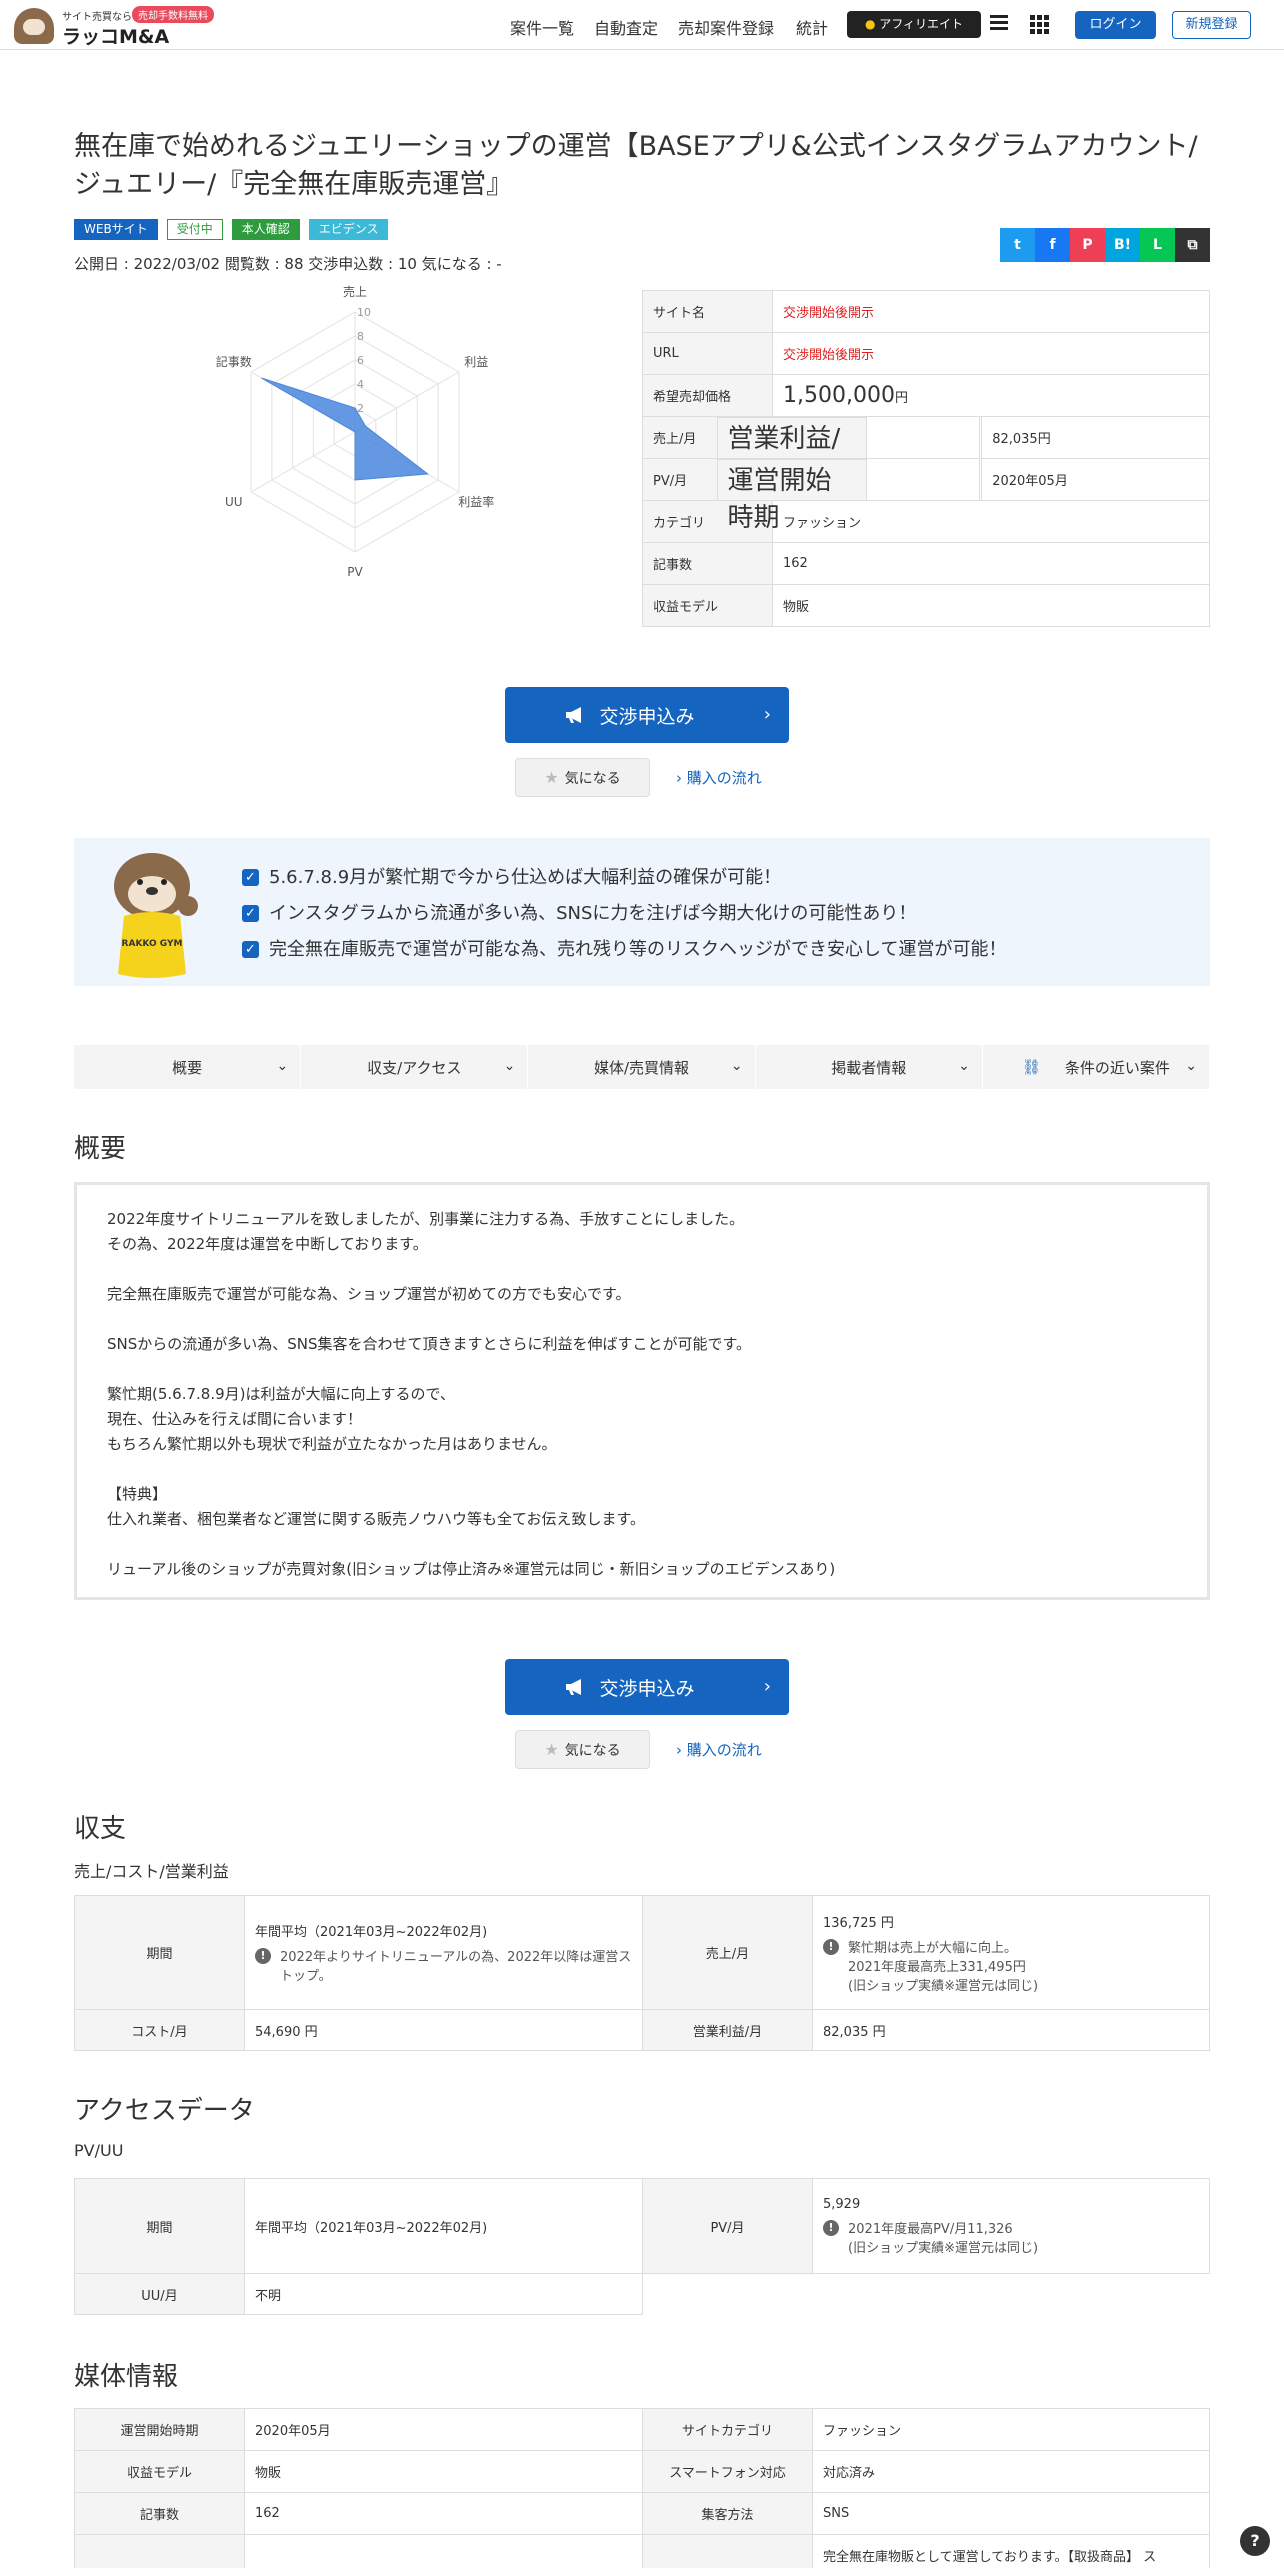 This screenshot has height=2568, width=1284. Describe the element at coordinates (1122, 245) in the screenshot. I see `hatena-icon: B!` at that location.